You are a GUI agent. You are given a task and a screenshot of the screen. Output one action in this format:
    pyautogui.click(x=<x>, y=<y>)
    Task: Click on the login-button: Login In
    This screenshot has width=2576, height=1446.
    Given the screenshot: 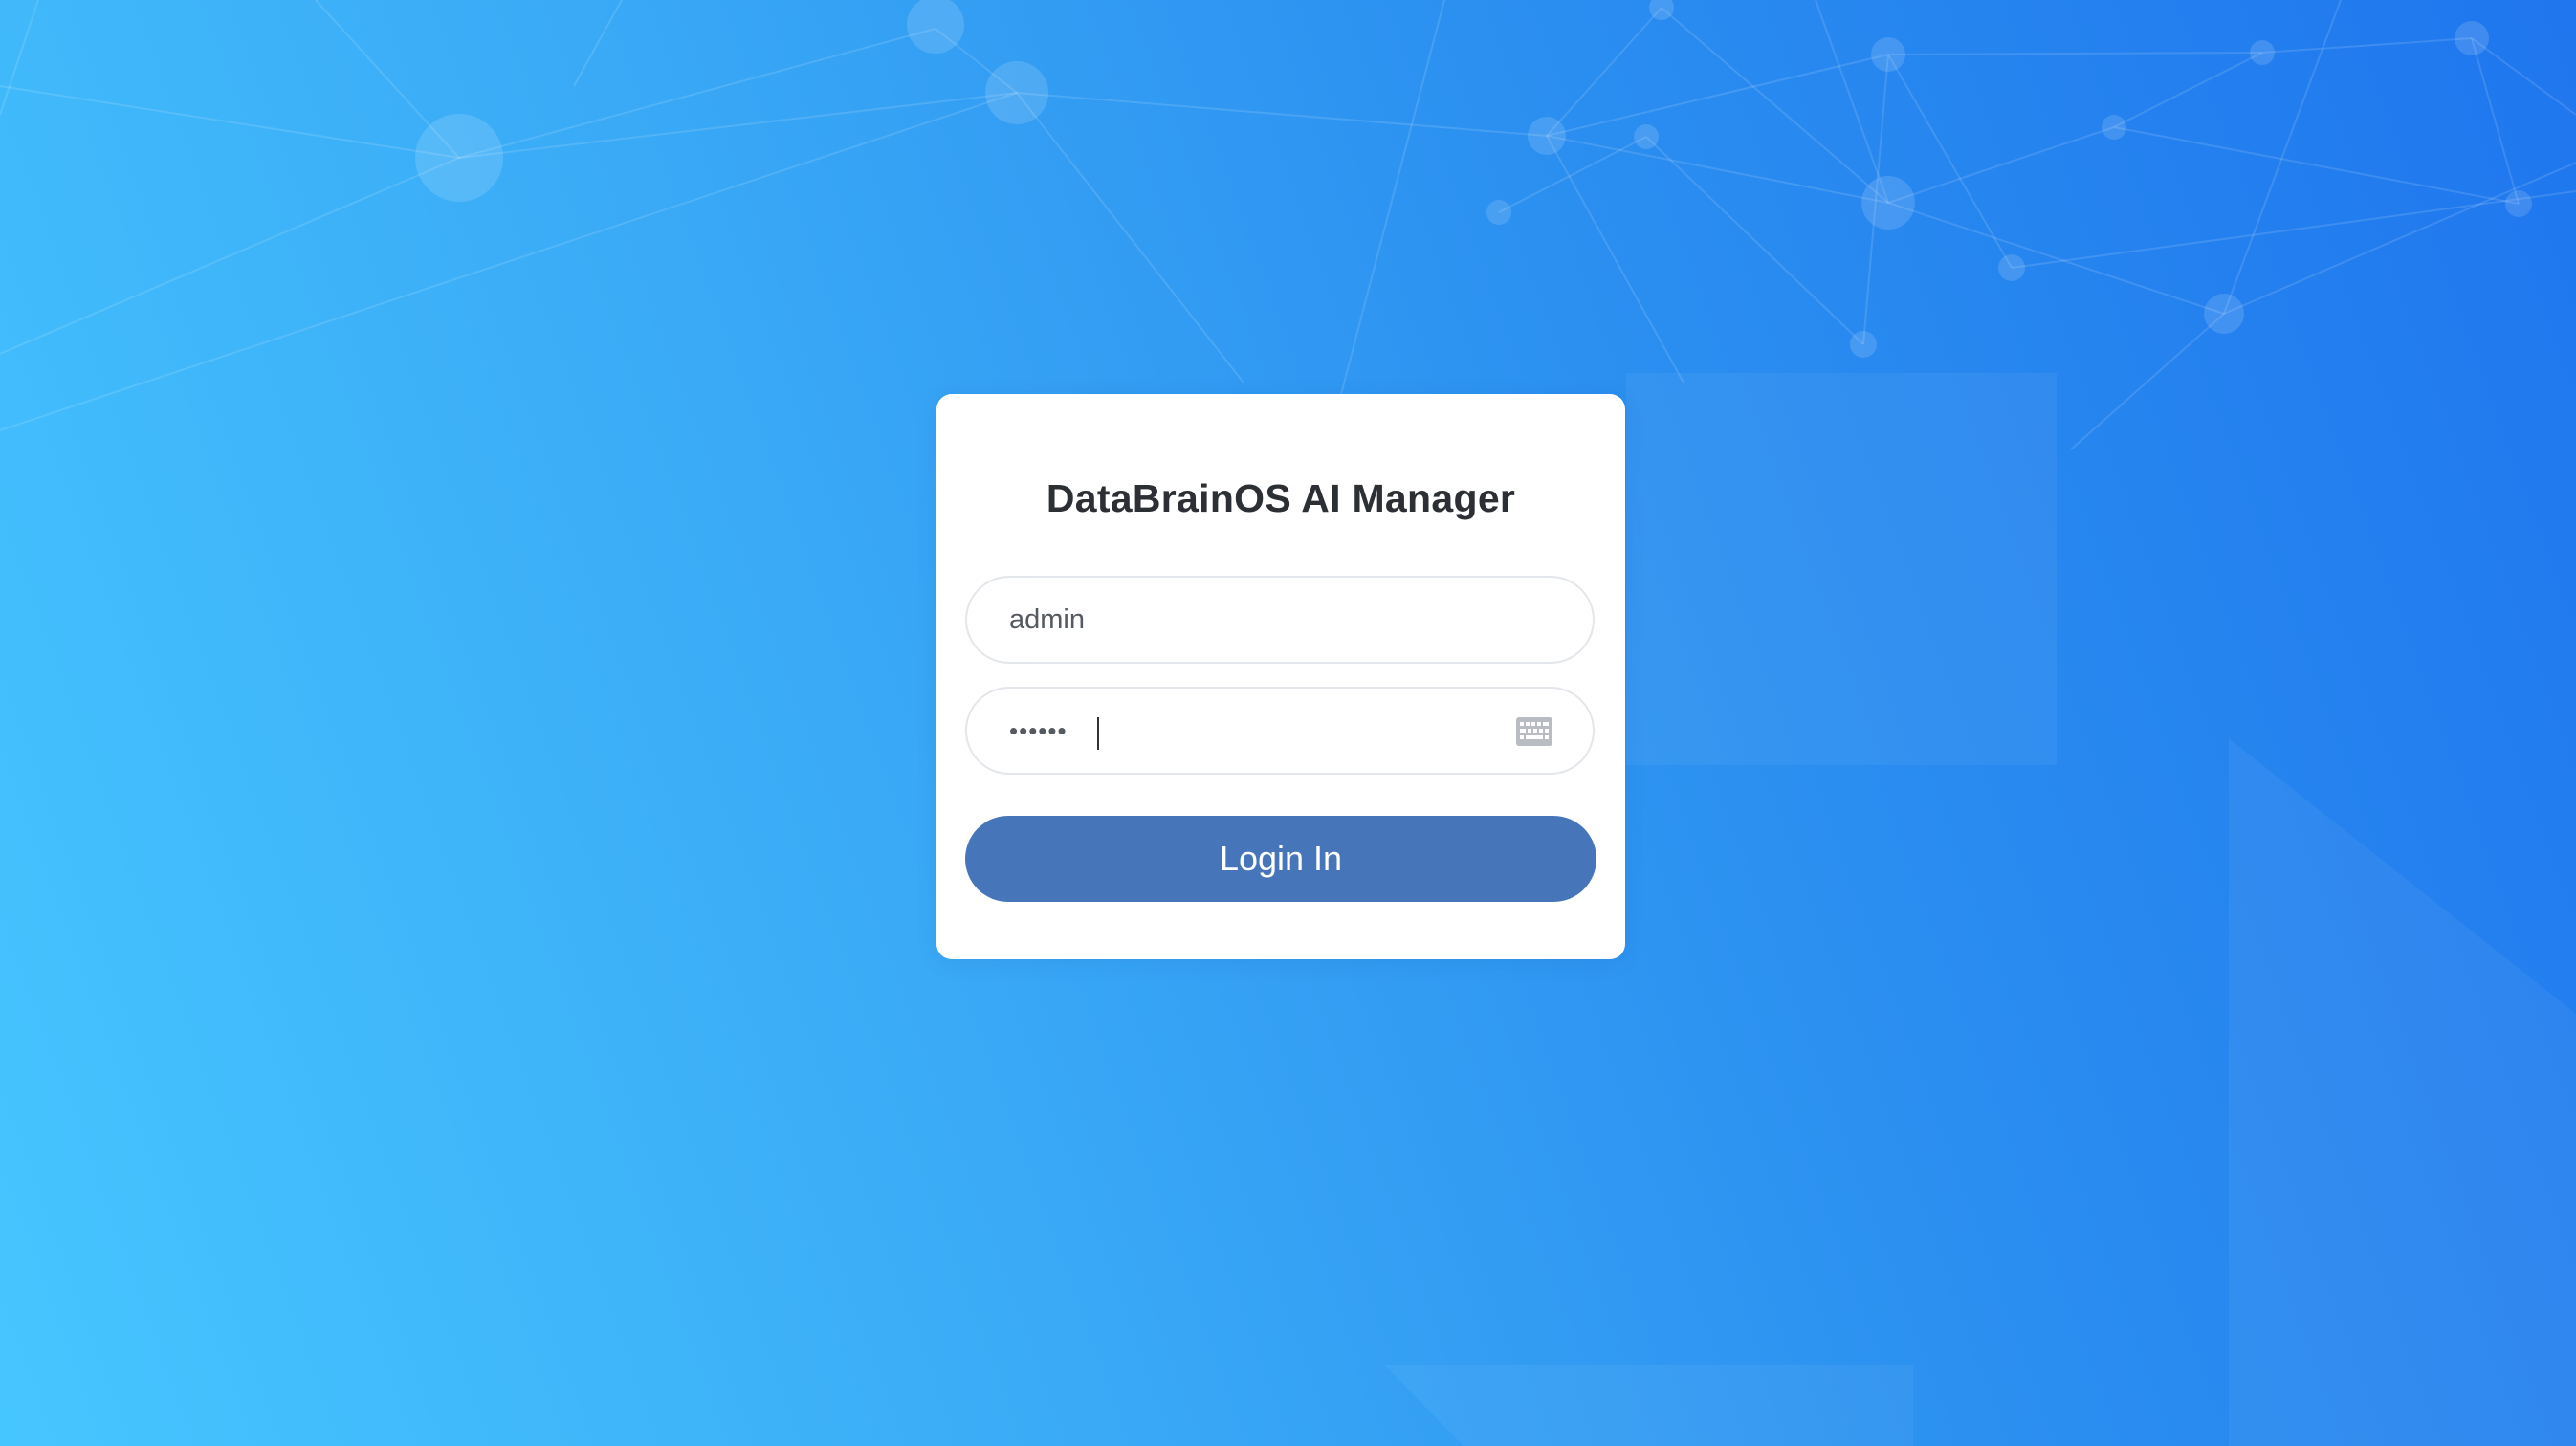 What is the action you would take?
    pyautogui.click(x=1280, y=859)
    